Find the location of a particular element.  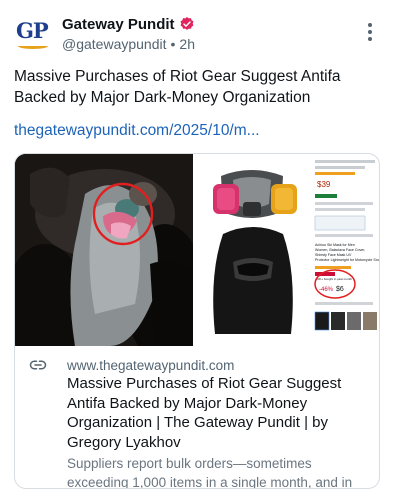

link-icon is located at coordinates (38, 365).